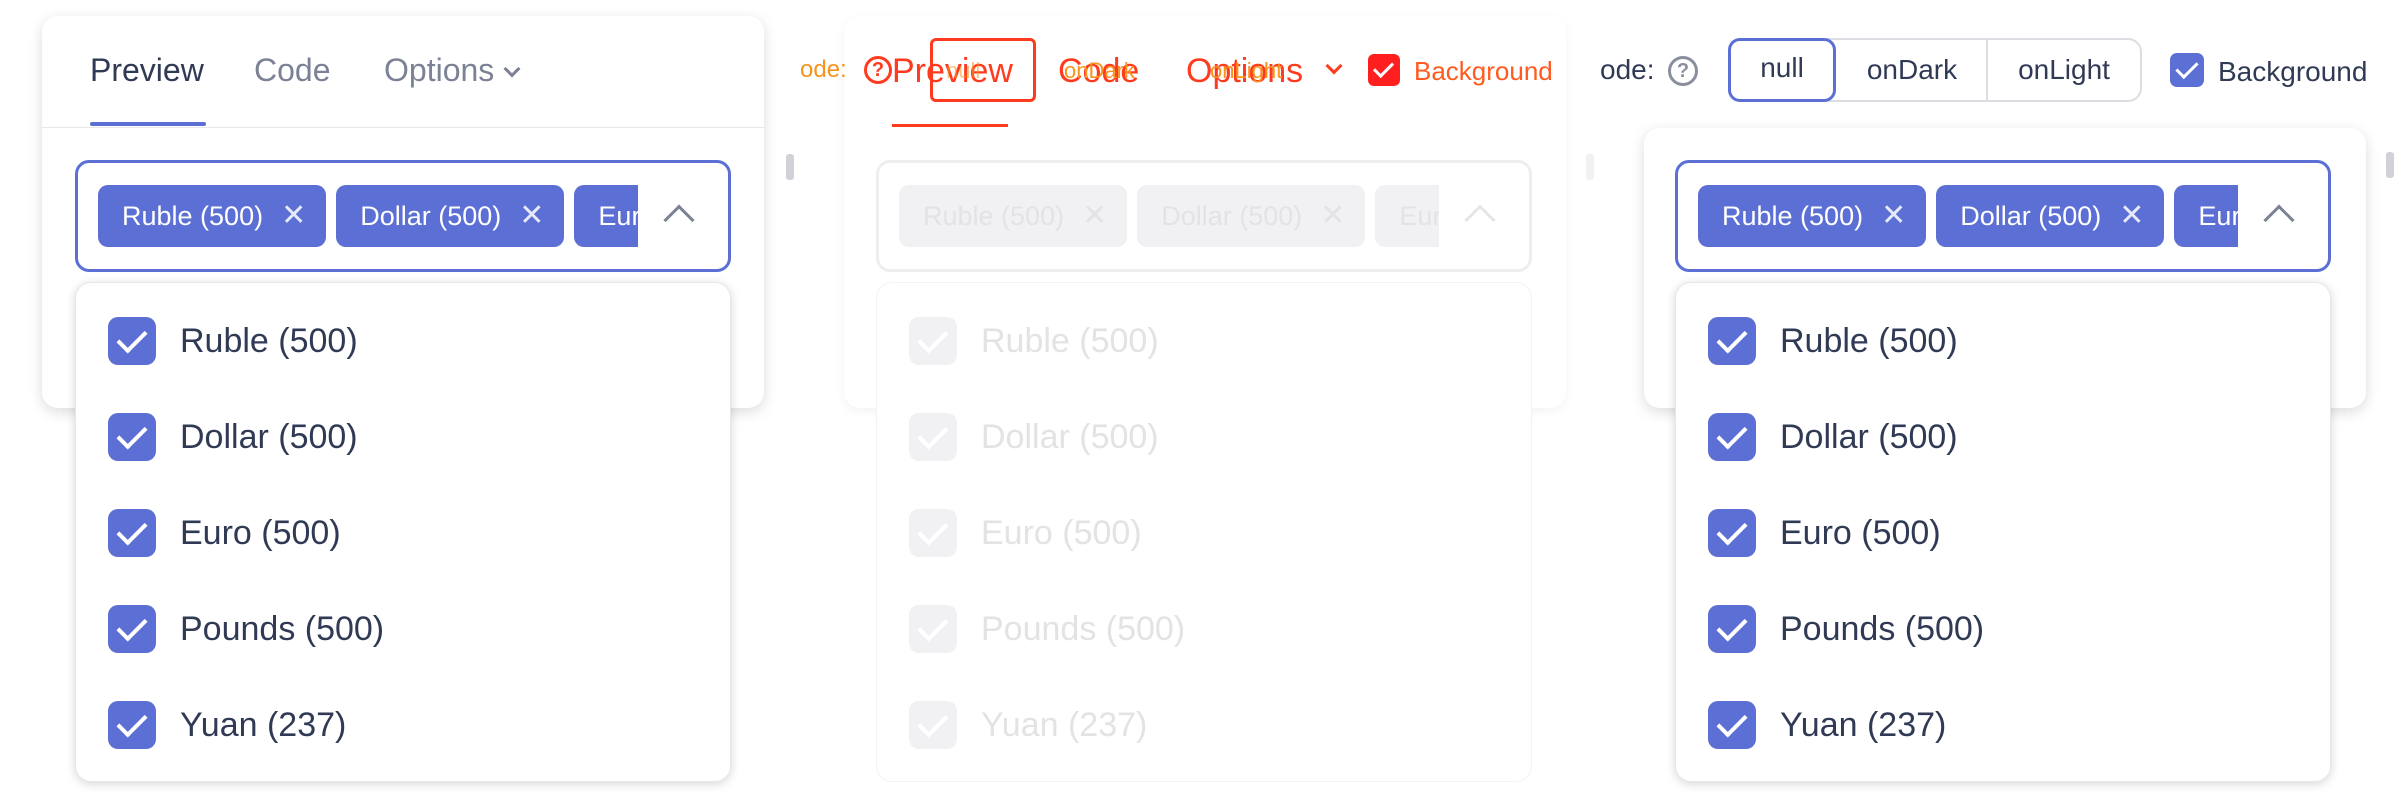 Image resolution: width=2400 pixels, height=800 pixels. I want to click on overlay-mode-label: ode:, so click(823, 69).